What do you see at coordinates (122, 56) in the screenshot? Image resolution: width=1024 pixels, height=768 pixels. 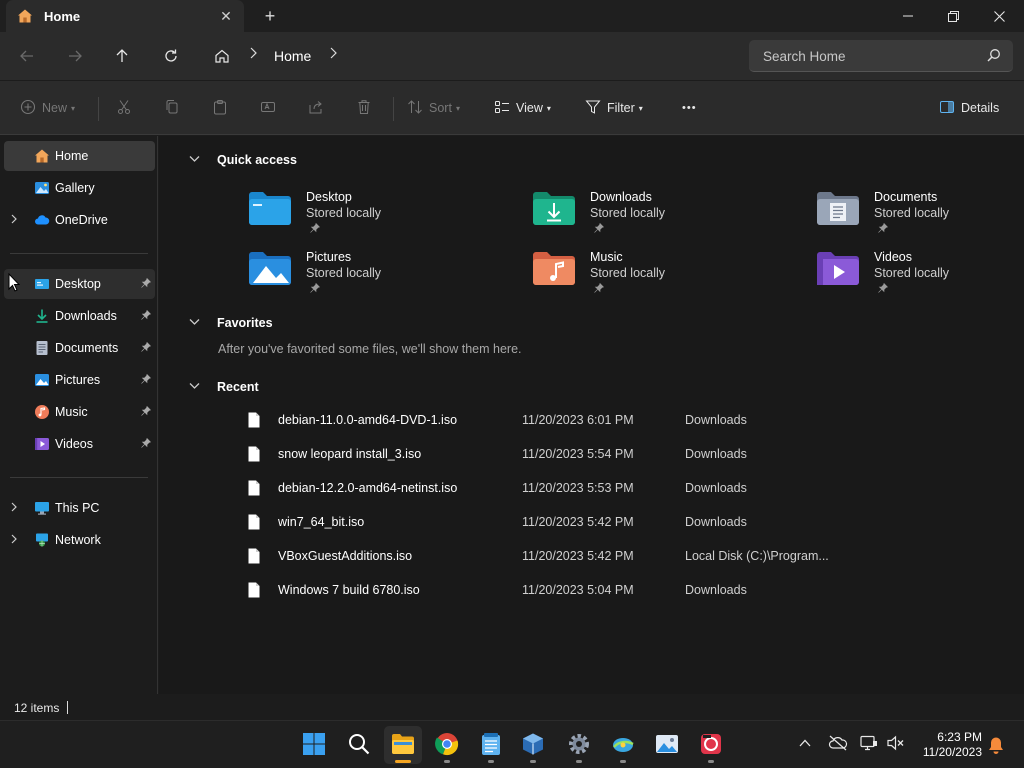 I see `up-button` at bounding box center [122, 56].